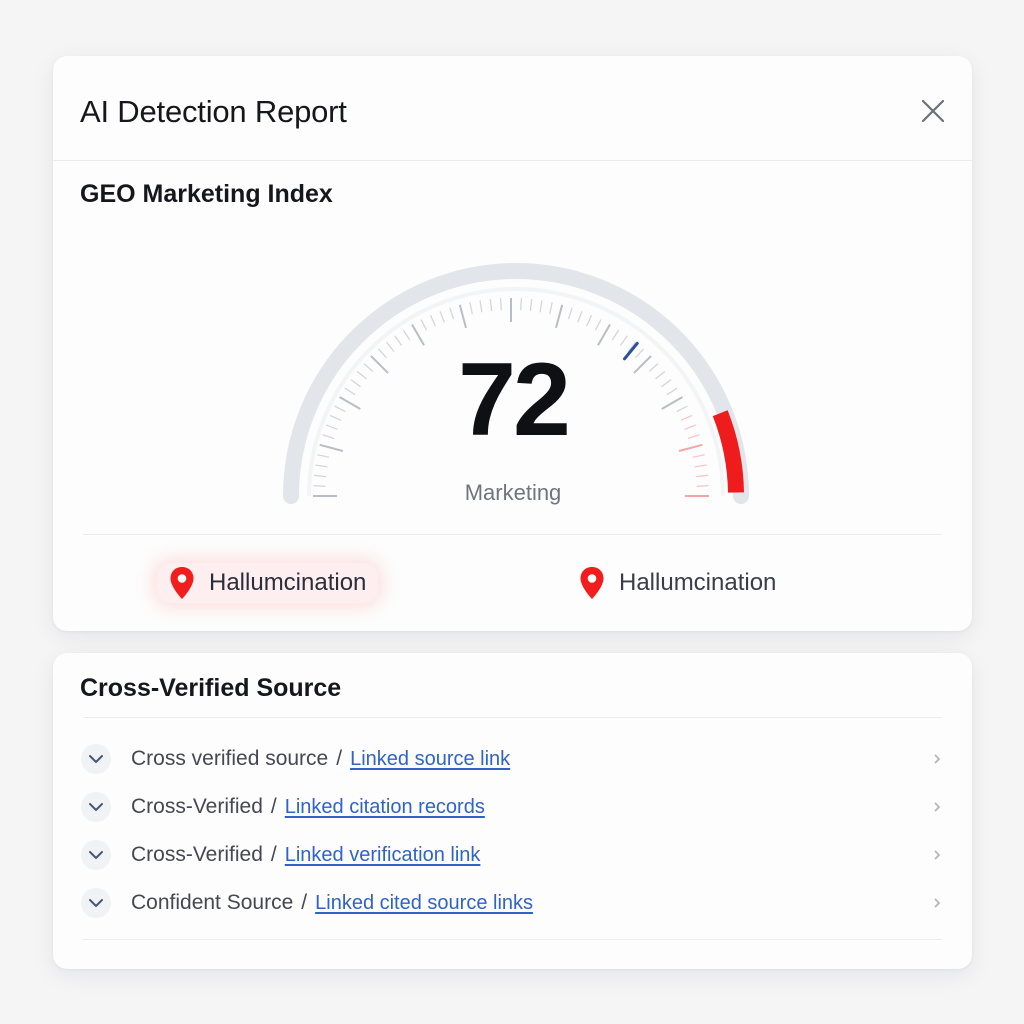 The width and height of the screenshot is (1024, 1024). I want to click on hallucination-tag-active: Hallumcination, so click(268, 583).